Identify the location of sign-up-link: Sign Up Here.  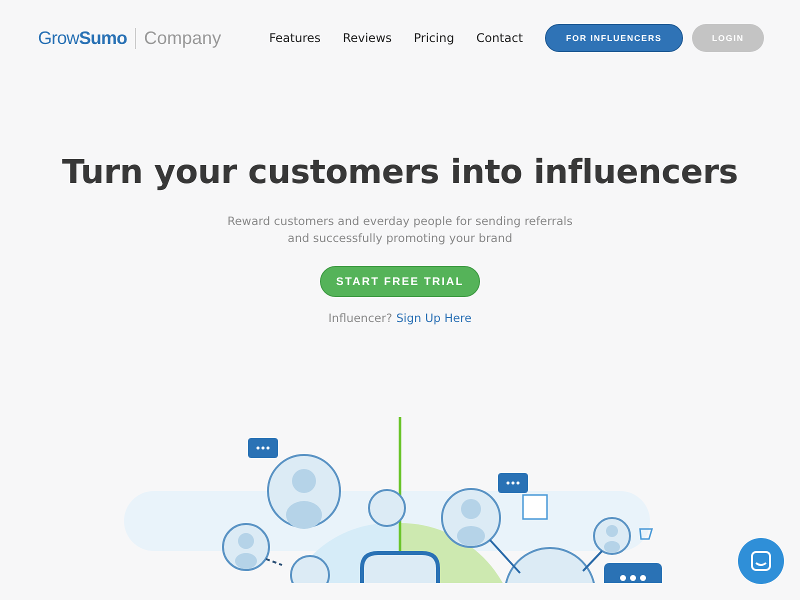
(434, 318).